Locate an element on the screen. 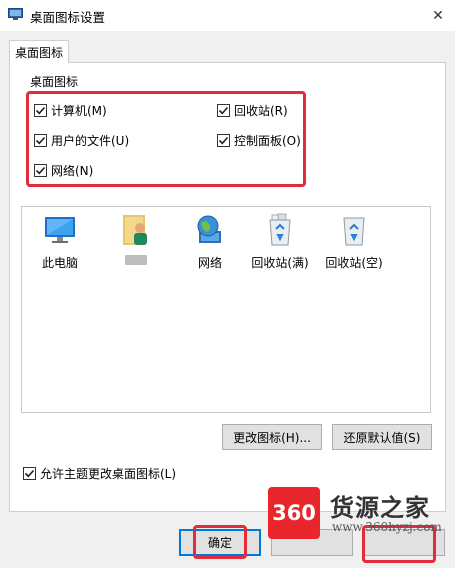 The height and width of the screenshot is (568, 455). icon-item-user-files is located at coordinates (136, 239).